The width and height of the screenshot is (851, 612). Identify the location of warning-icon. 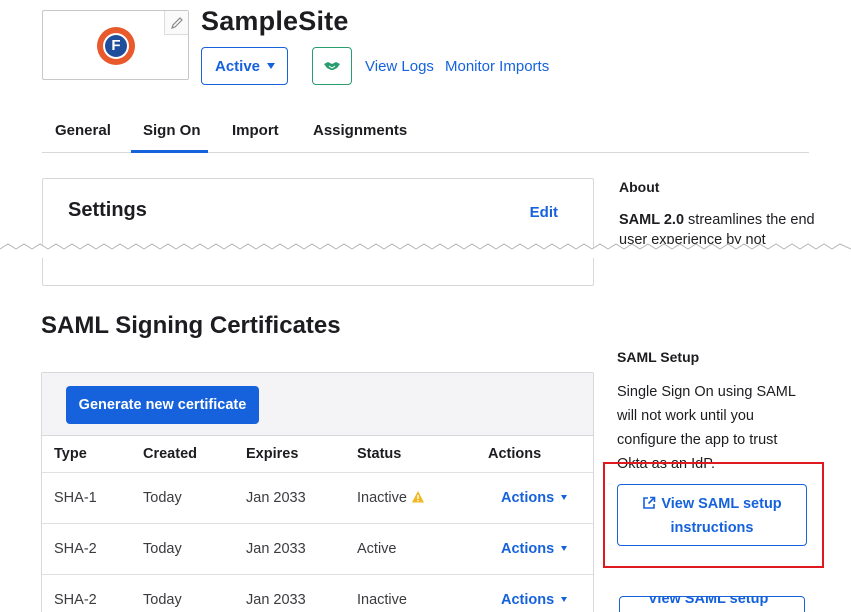
(418, 497).